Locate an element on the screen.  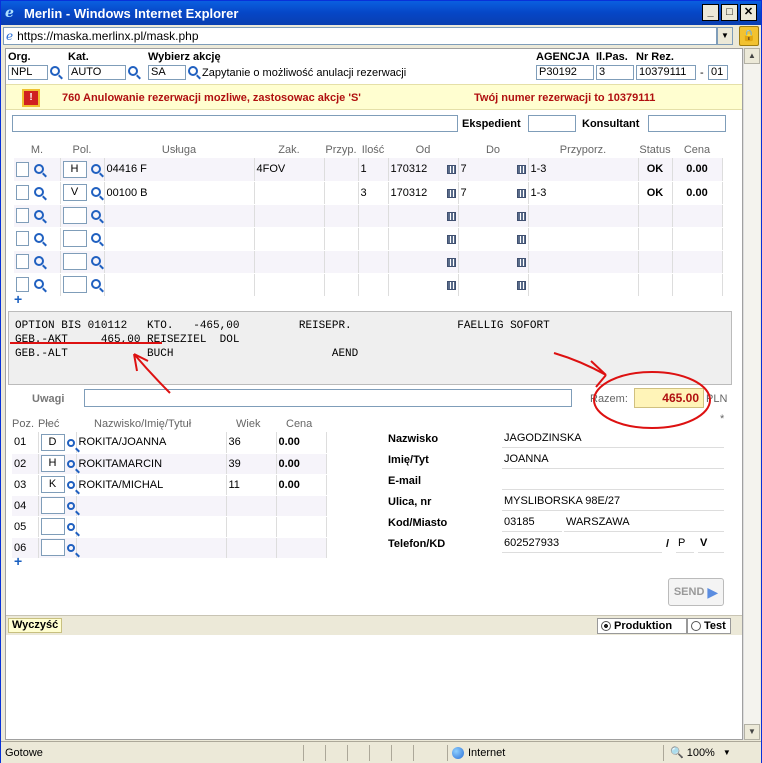
passenger-row: 03 K ROKITA/MICHAL 11 0.00 is located at coordinates (169, 485).